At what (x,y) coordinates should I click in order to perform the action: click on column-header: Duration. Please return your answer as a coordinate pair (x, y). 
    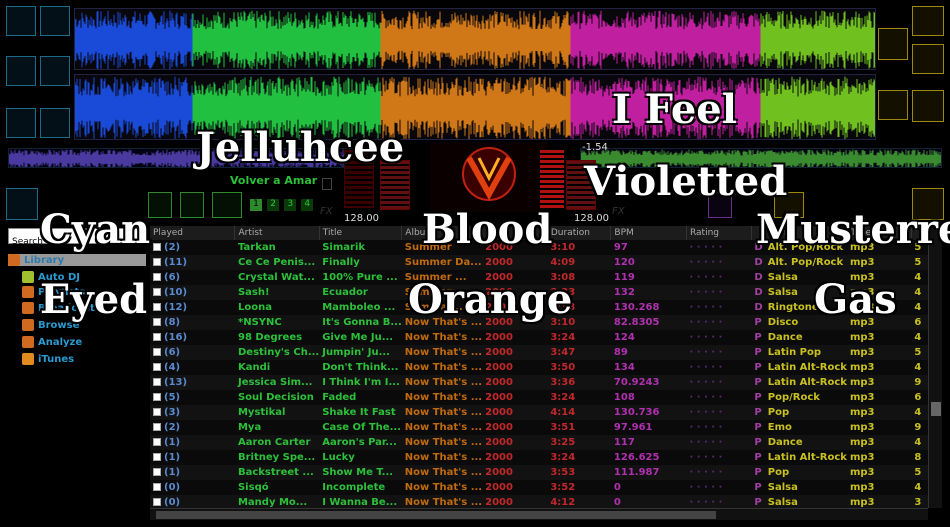
    Looking at the image, I should click on (579, 233).